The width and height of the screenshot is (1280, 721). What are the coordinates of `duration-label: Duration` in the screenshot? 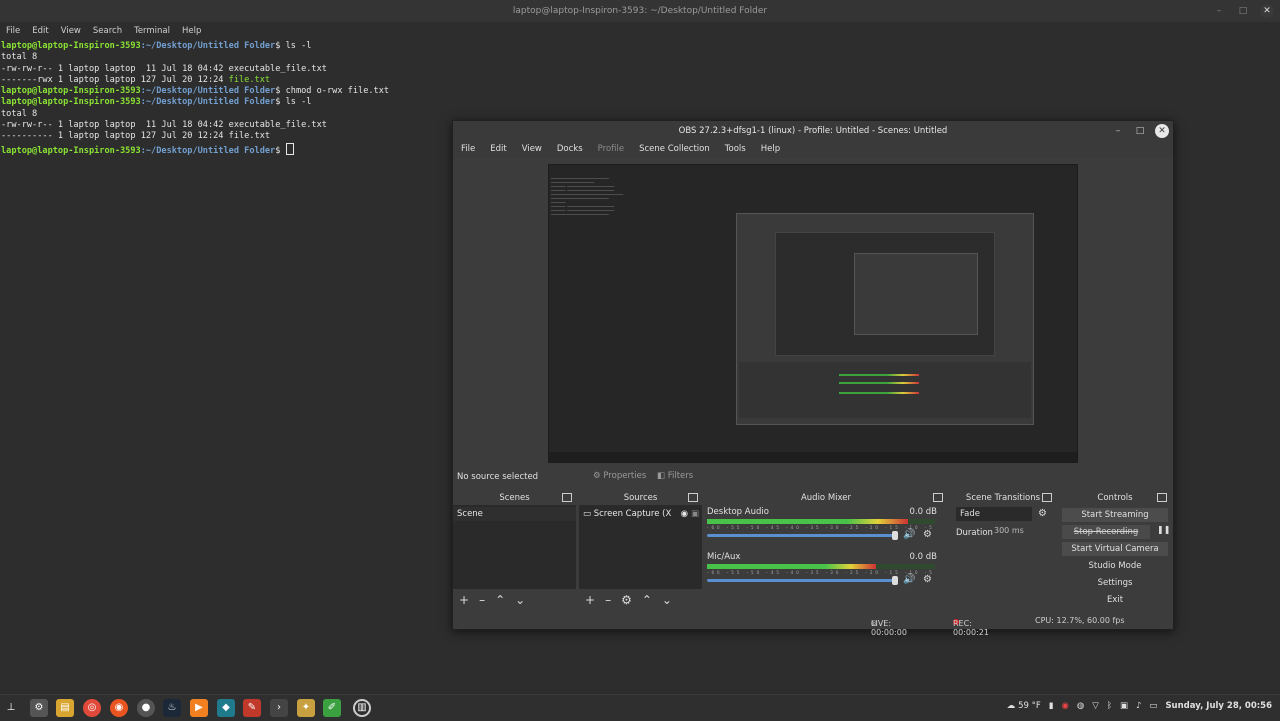 It's located at (974, 533).